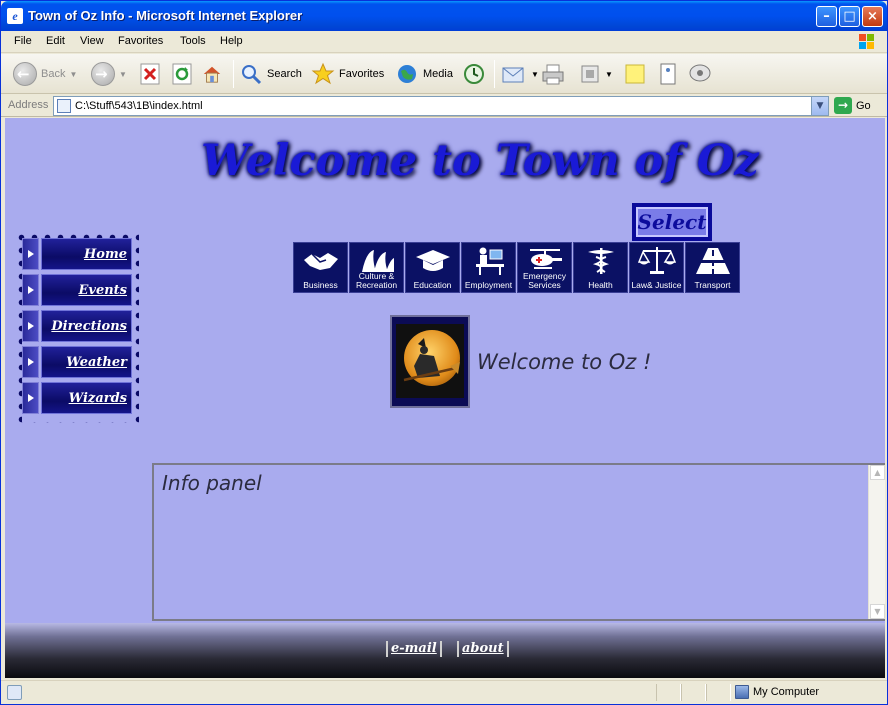  Describe the element at coordinates (96, 362) in the screenshot. I see `nav-weather-label: Weather` at that location.